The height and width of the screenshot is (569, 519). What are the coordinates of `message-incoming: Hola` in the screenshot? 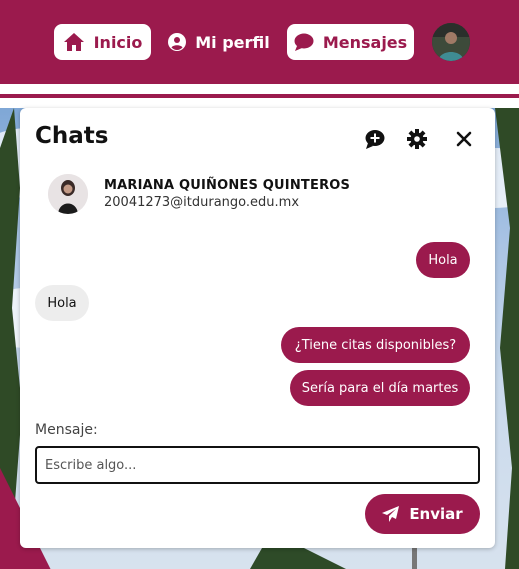 It's located at (62, 303).